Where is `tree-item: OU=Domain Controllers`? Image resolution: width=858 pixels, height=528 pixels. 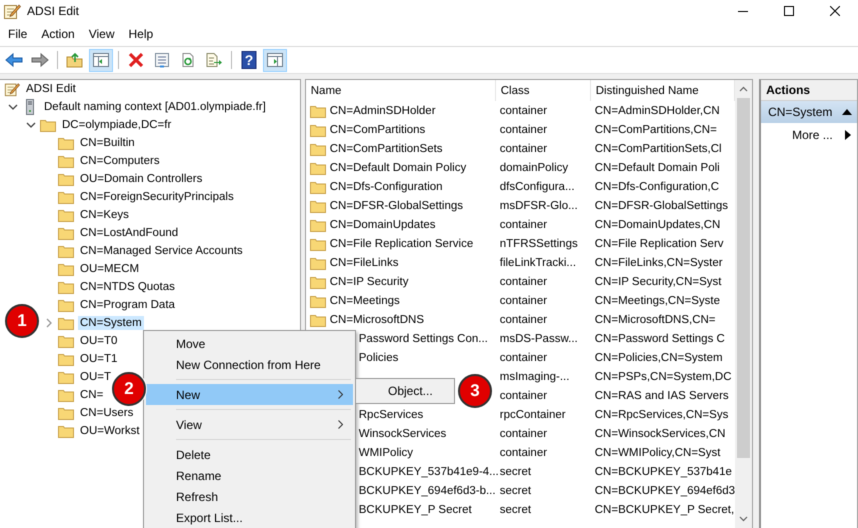 tree-item: OU=Domain Controllers is located at coordinates (141, 179).